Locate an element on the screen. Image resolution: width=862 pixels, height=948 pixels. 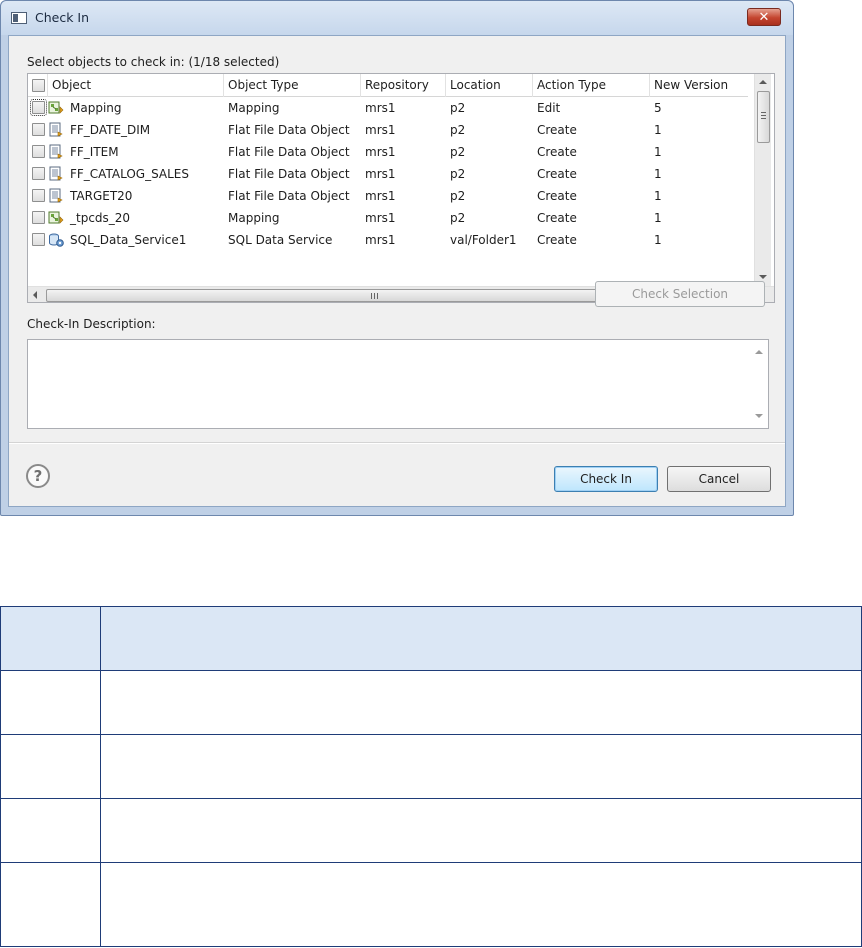
flat-file-icon is located at coordinates (56, 151).